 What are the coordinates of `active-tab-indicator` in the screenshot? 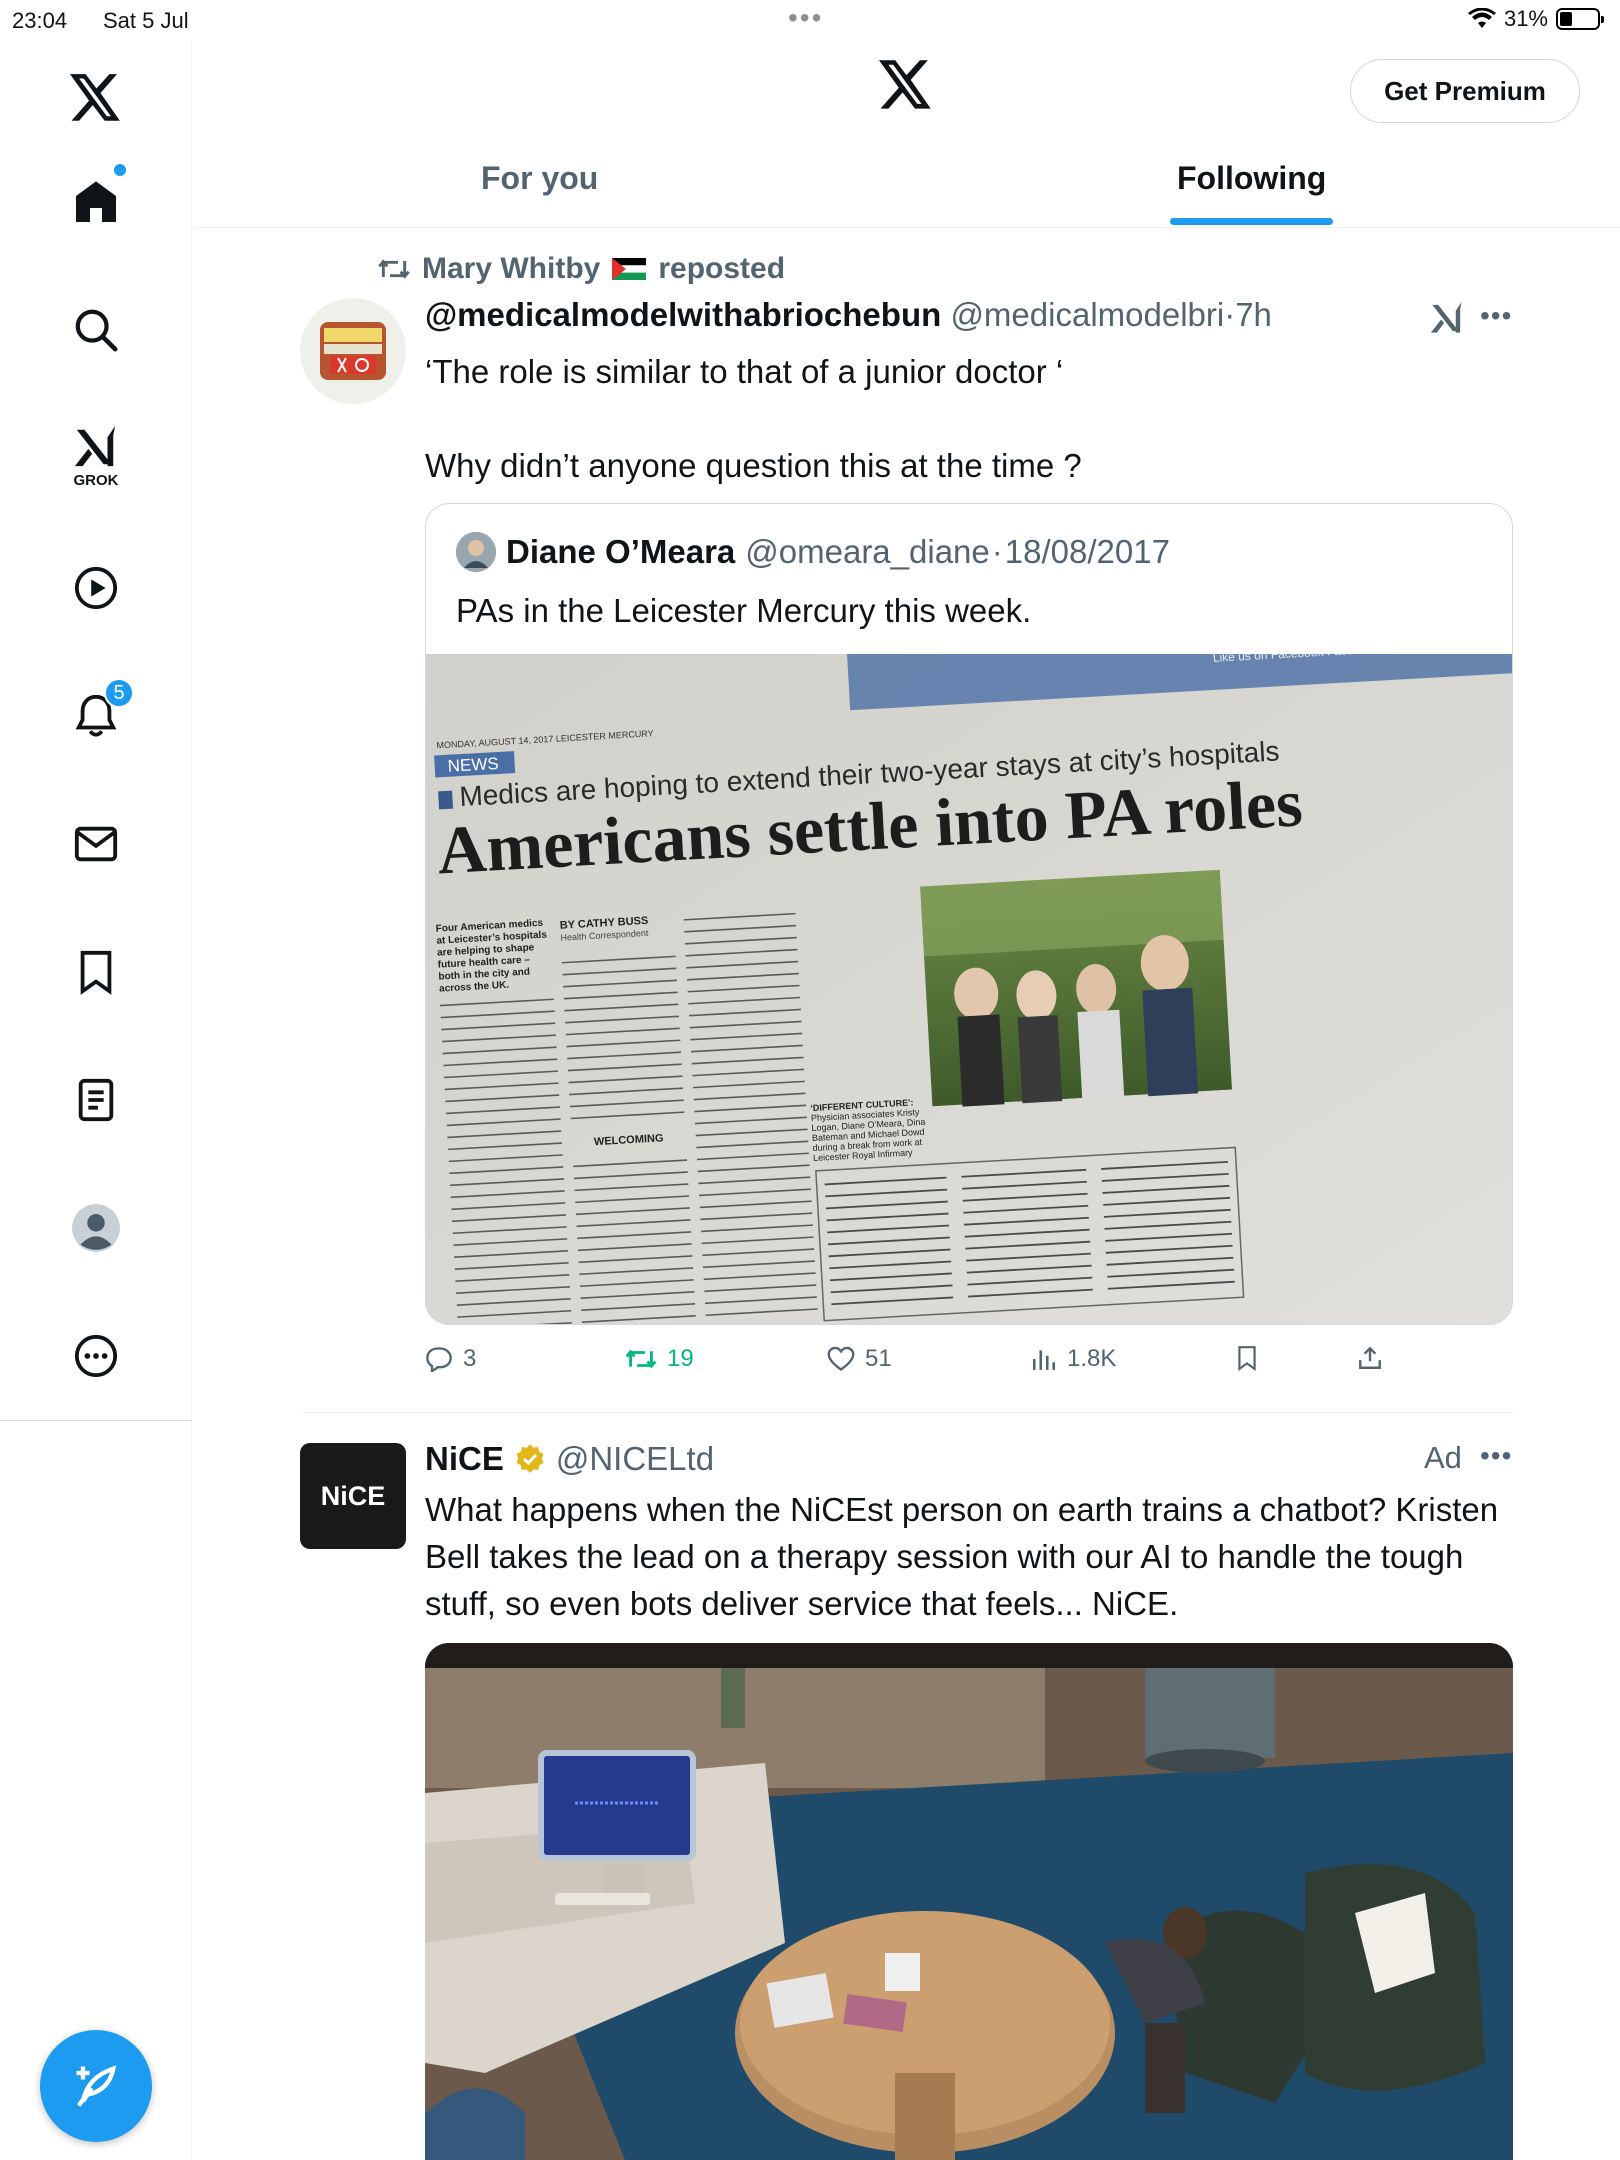 It's located at (1251, 221).